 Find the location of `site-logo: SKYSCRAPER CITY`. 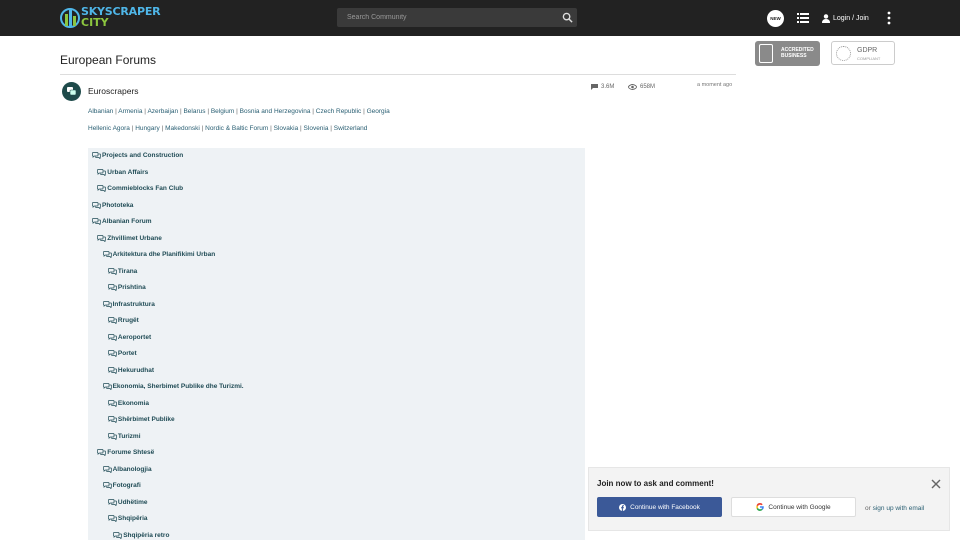

site-logo: SKYSCRAPER CITY is located at coordinates (110, 18).